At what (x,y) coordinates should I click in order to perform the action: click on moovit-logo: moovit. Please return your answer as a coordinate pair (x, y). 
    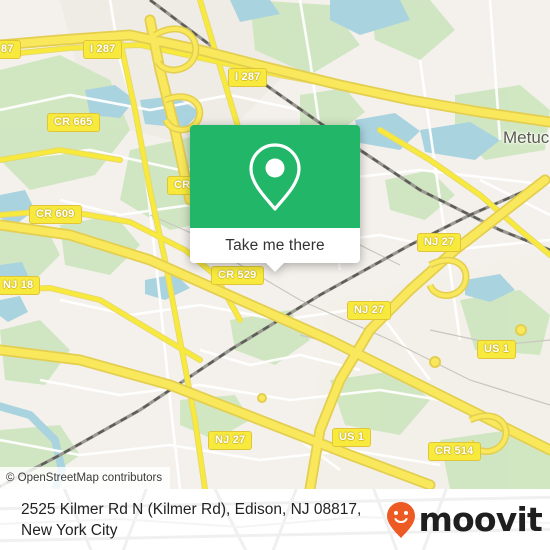
    Looking at the image, I should click on (464, 519).